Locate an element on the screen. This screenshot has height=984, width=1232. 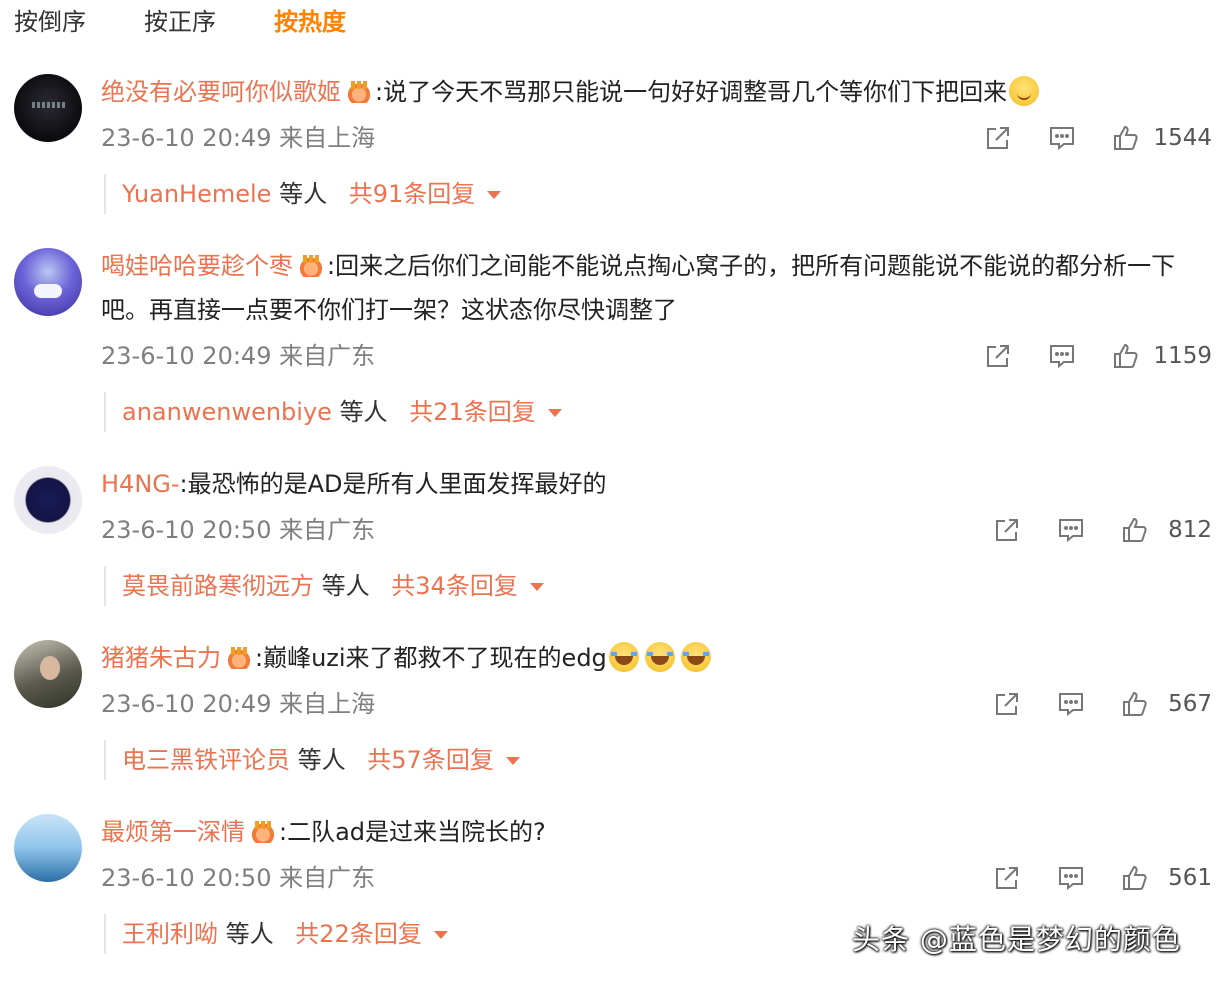
comment-actions: 1544 is located at coordinates (1080, 138).